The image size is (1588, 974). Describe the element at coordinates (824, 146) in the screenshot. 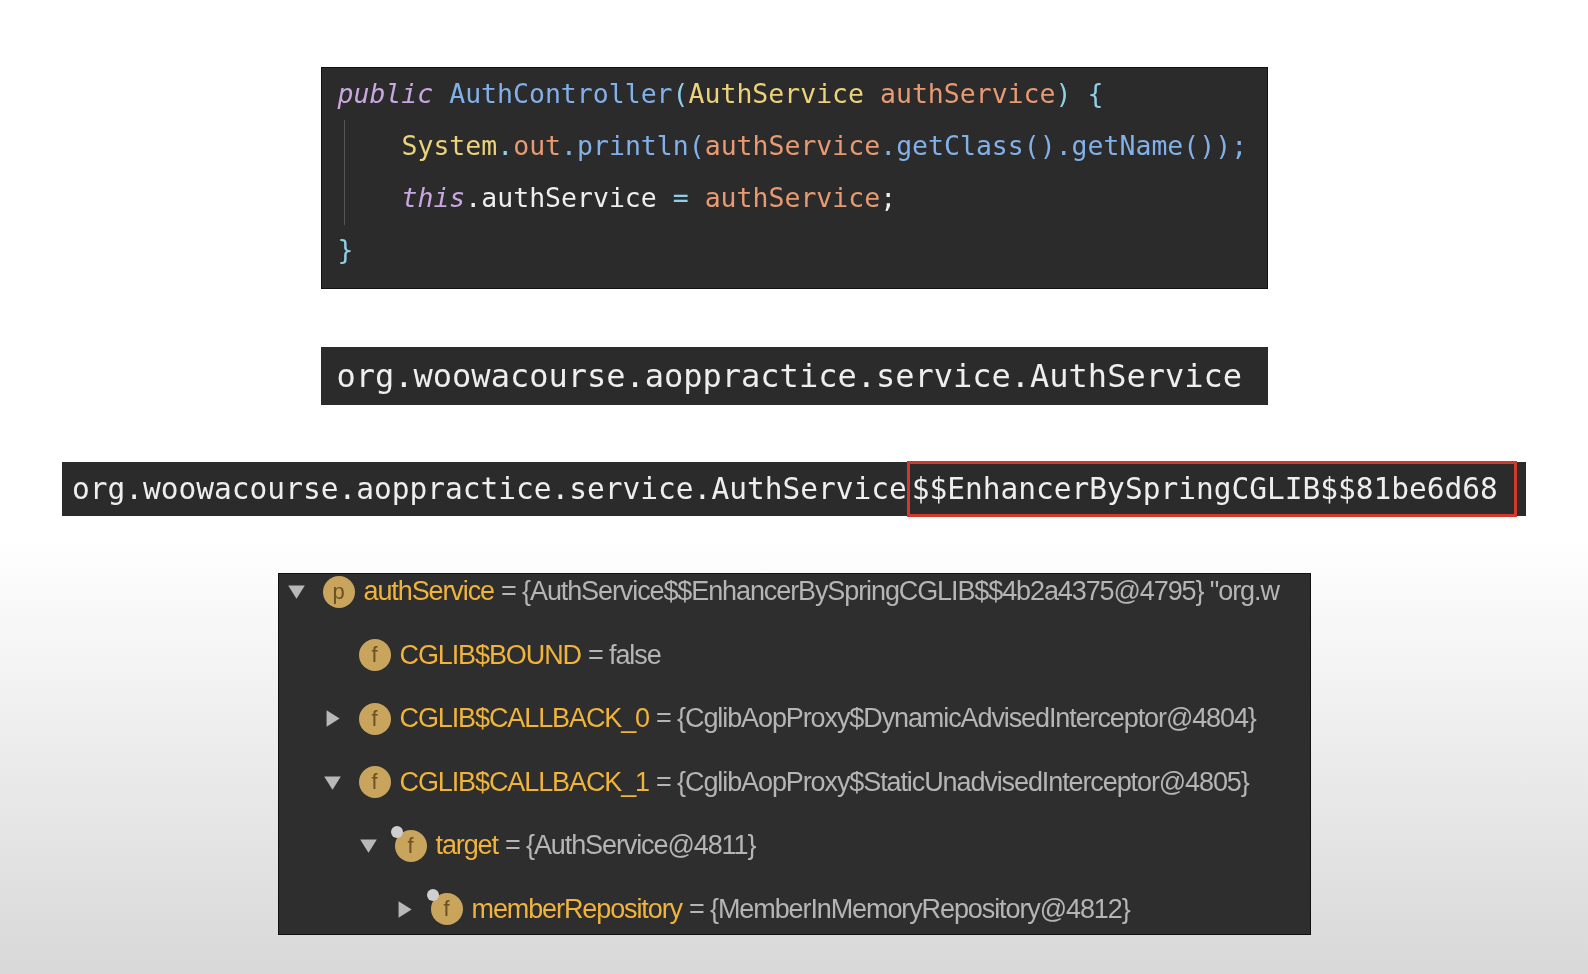

I see `code-line: System.out.println(authService.getClass().getName());` at that location.